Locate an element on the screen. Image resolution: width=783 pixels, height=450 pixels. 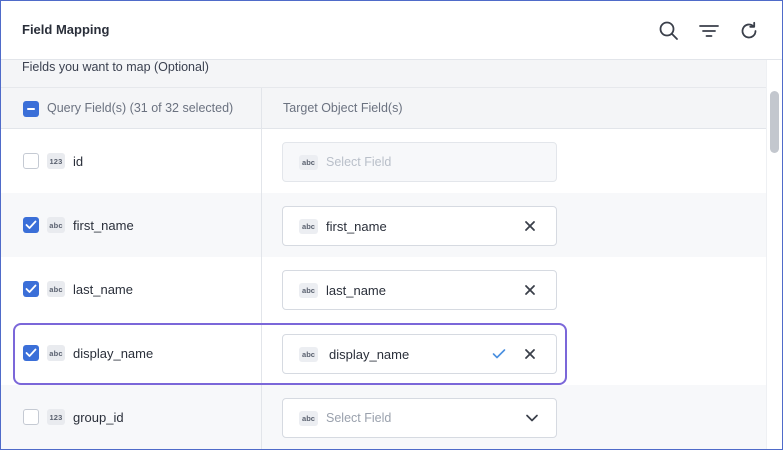
table-row: abc display_name abc display_name is located at coordinates (383, 353).